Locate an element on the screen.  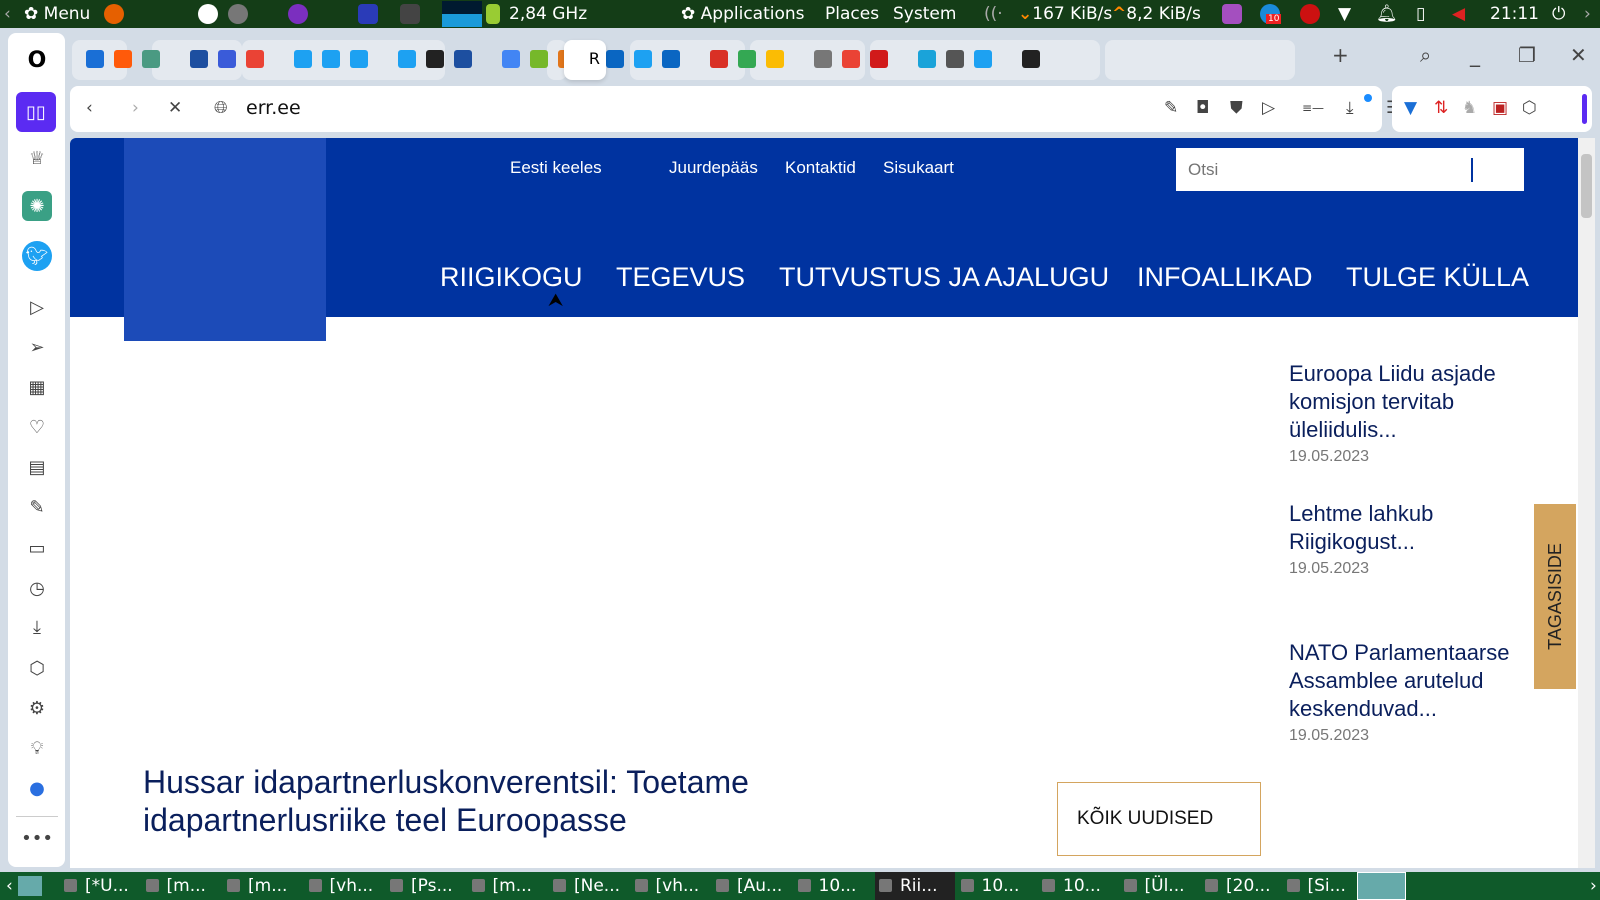
extension-badge-icon: ▣ is located at coordinates (1500, 108).